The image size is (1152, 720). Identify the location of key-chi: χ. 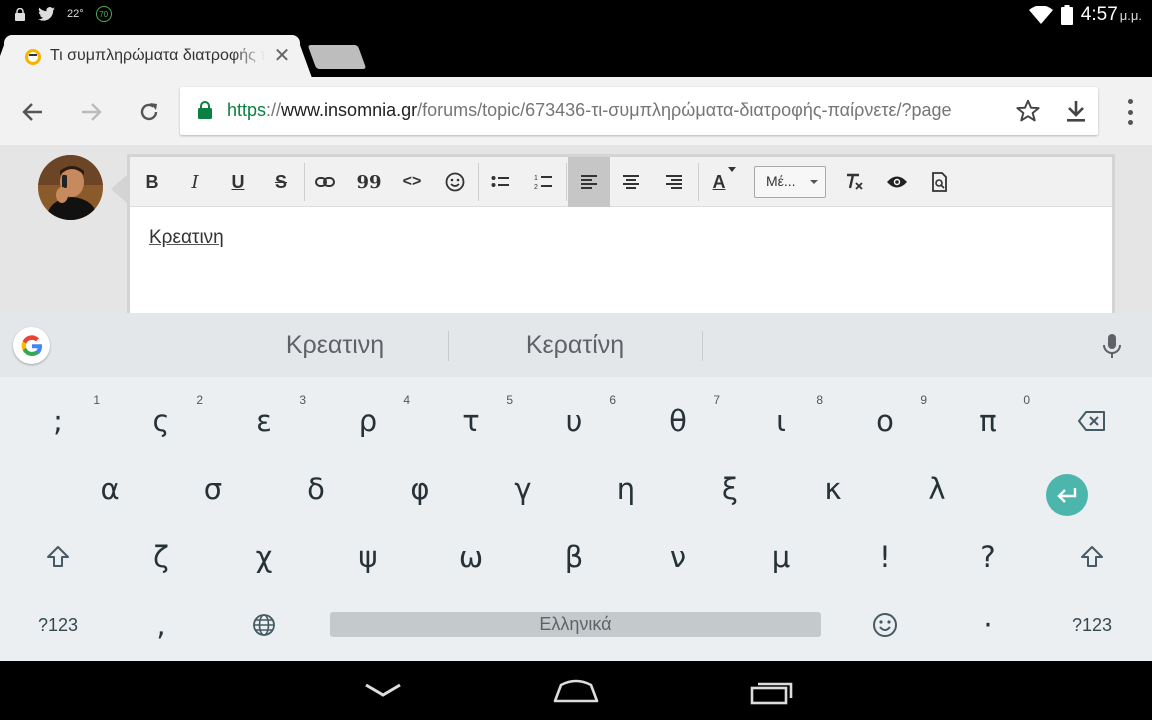
(264, 557).